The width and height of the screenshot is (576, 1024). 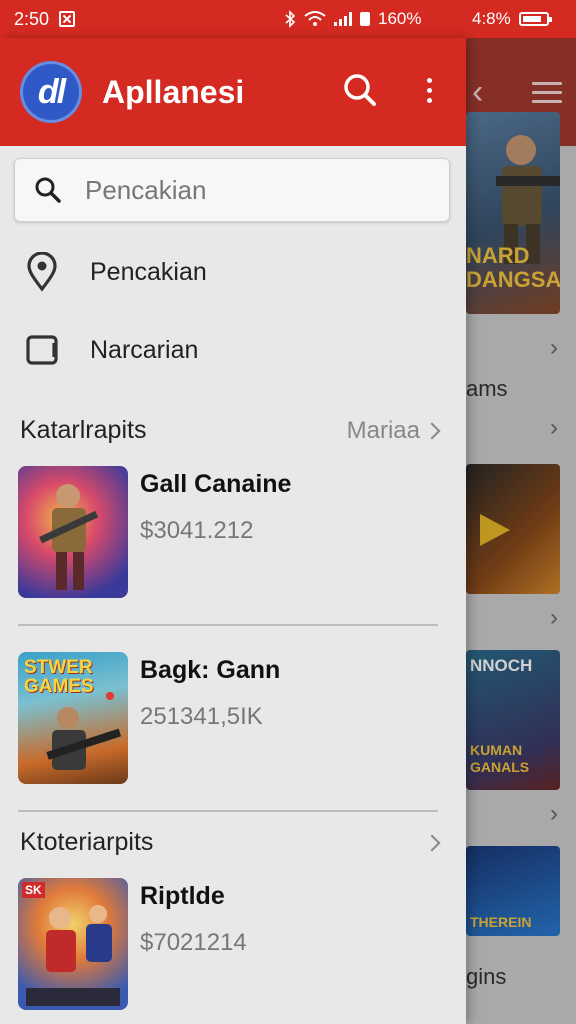 I want to click on menu-item-narcarian: Narcarian, so click(x=111, y=350).